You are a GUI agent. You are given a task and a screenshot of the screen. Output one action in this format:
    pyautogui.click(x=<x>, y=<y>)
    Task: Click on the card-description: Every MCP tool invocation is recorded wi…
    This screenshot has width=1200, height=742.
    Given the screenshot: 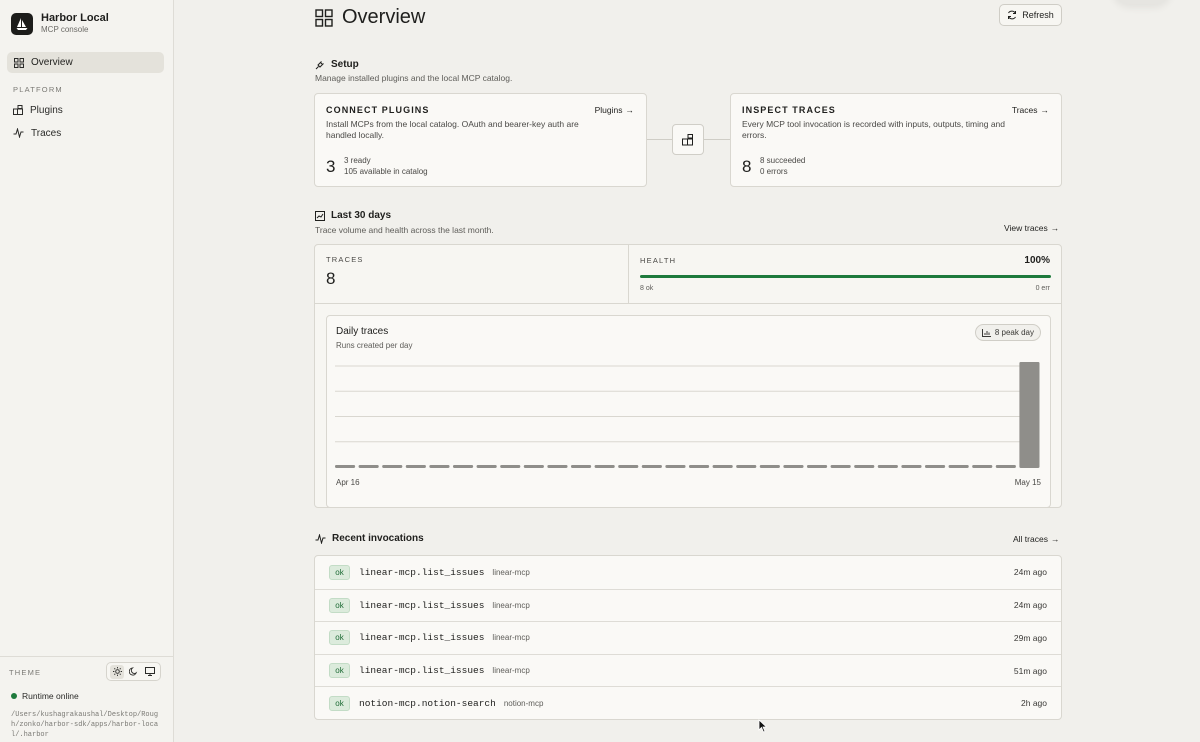 What is the action you would take?
    pyautogui.click(x=874, y=129)
    